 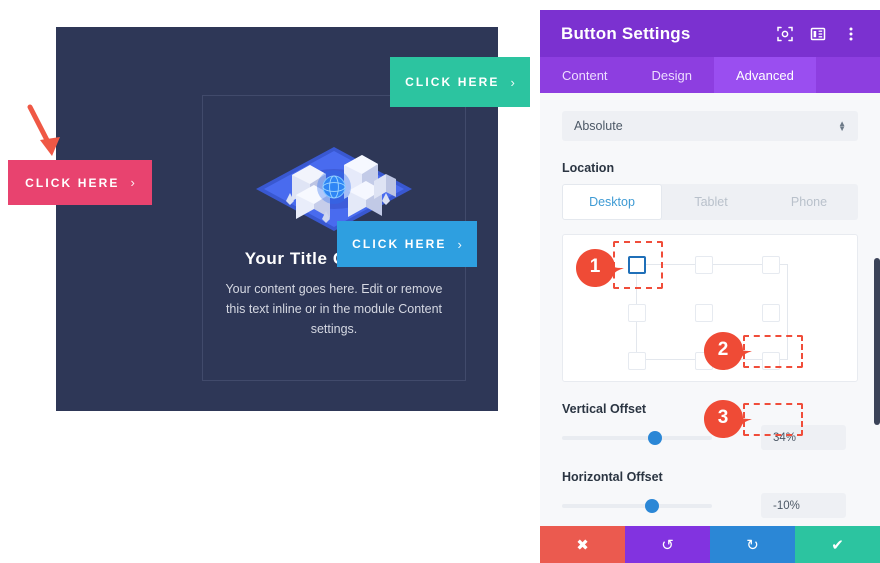 I want to click on tab-content: Content, so click(x=585, y=75).